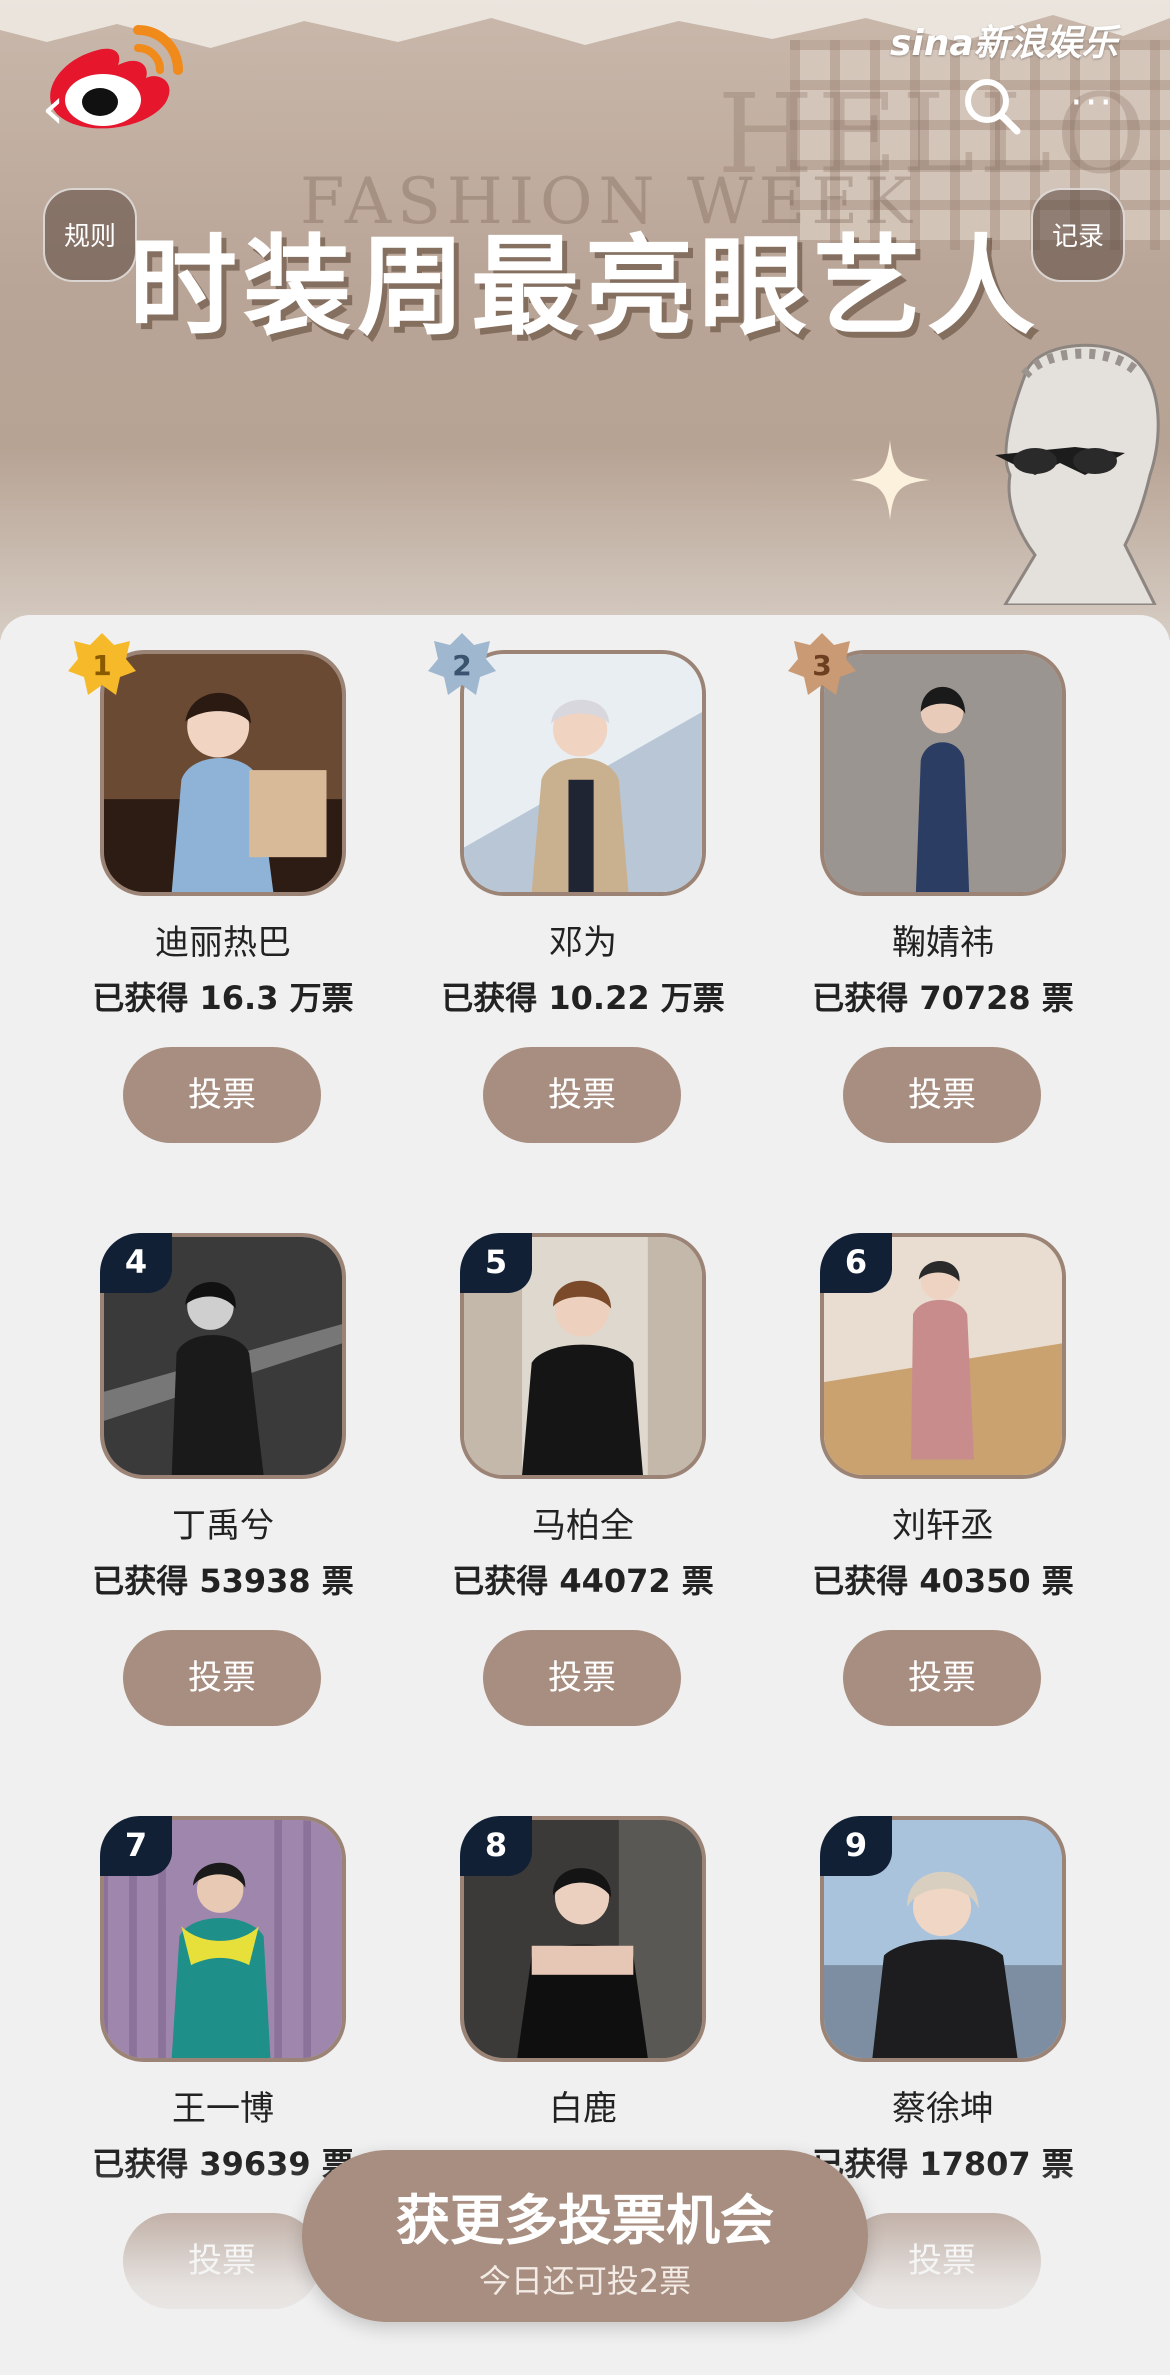  I want to click on sina-entertainment-logo: sina新浪娱乐, so click(1004, 43).